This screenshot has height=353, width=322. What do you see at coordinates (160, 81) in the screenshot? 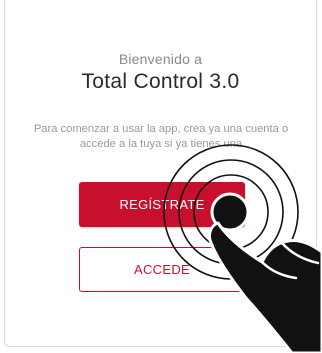
I see `app-title: Total Control 3.0` at bounding box center [160, 81].